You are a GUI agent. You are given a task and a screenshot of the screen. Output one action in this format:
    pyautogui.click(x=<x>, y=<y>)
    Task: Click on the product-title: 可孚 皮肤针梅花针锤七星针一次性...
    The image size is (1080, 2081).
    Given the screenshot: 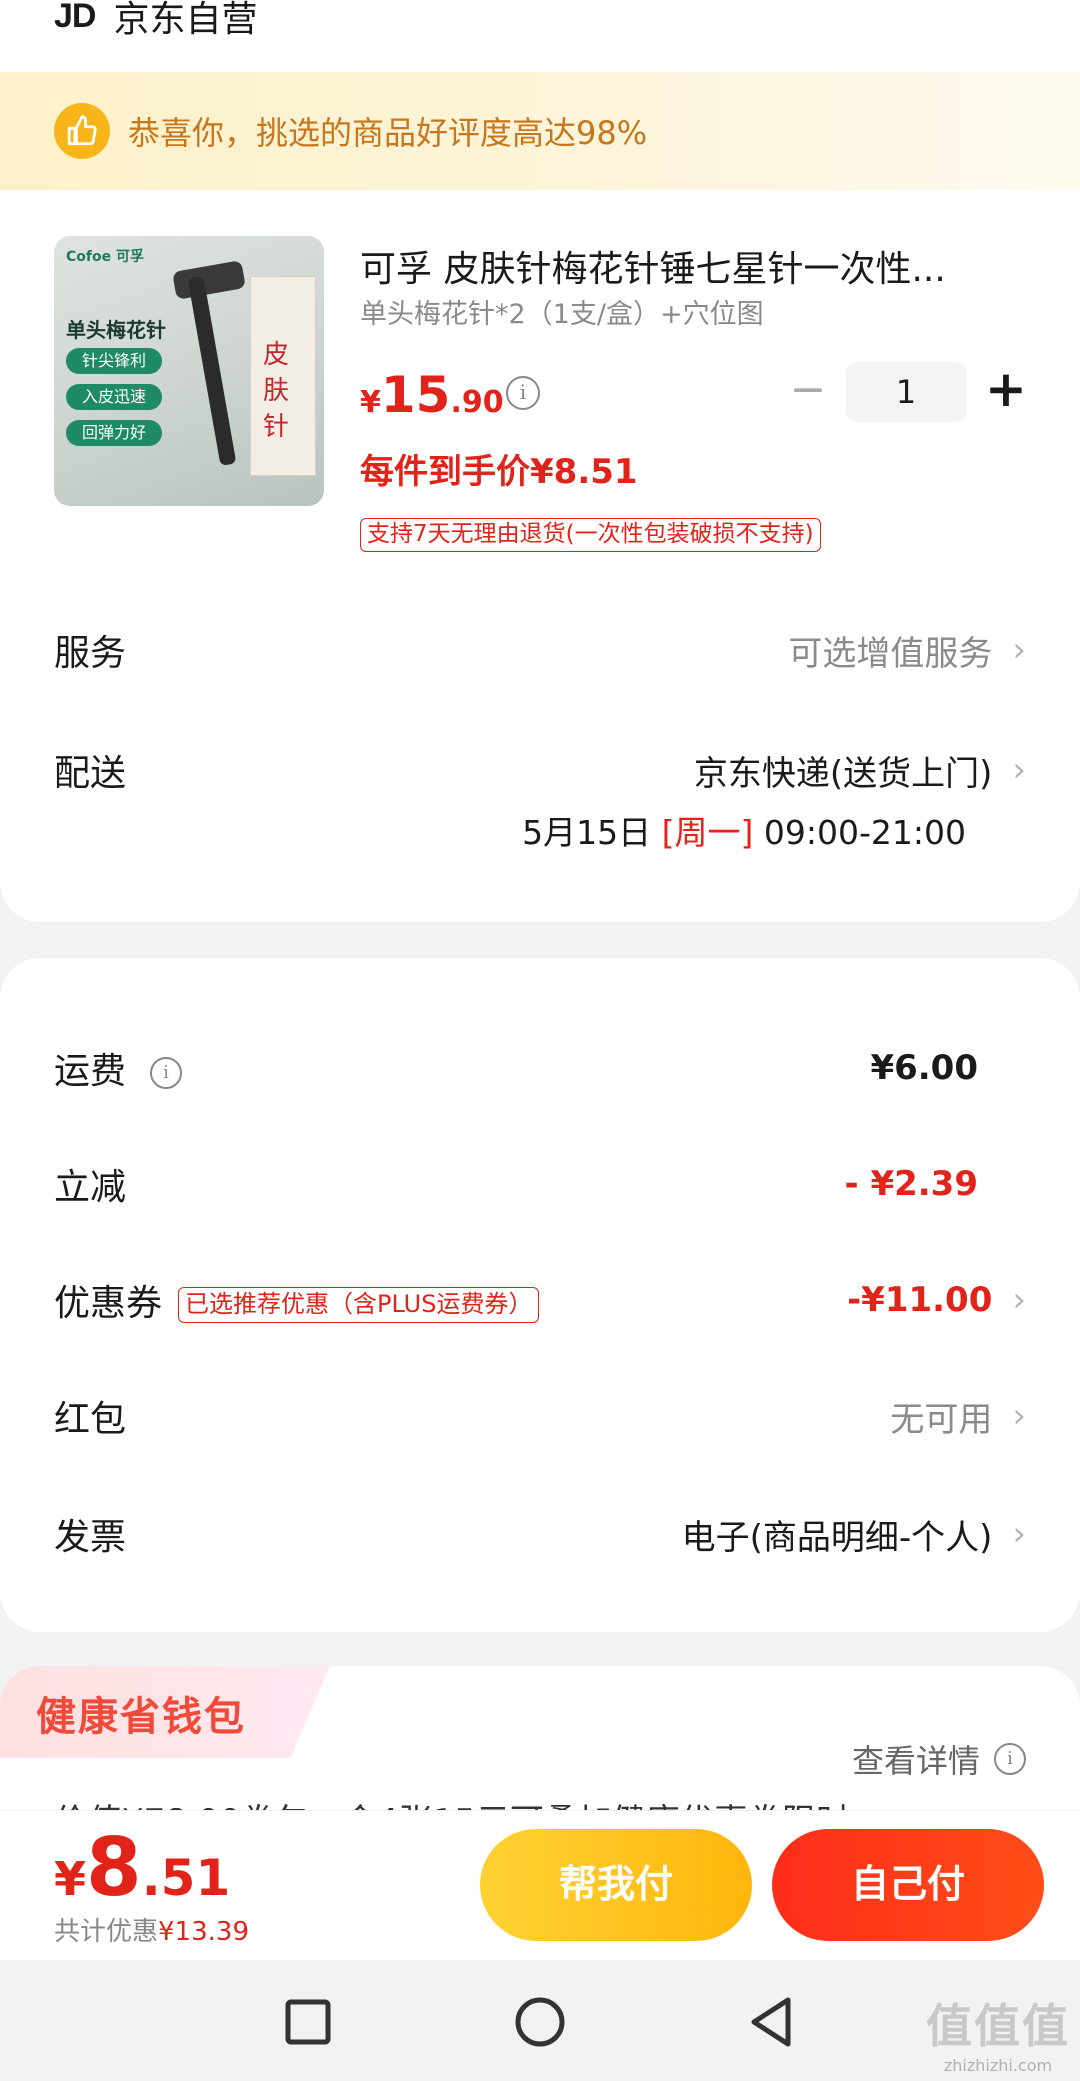 What is the action you would take?
    pyautogui.click(x=680, y=266)
    